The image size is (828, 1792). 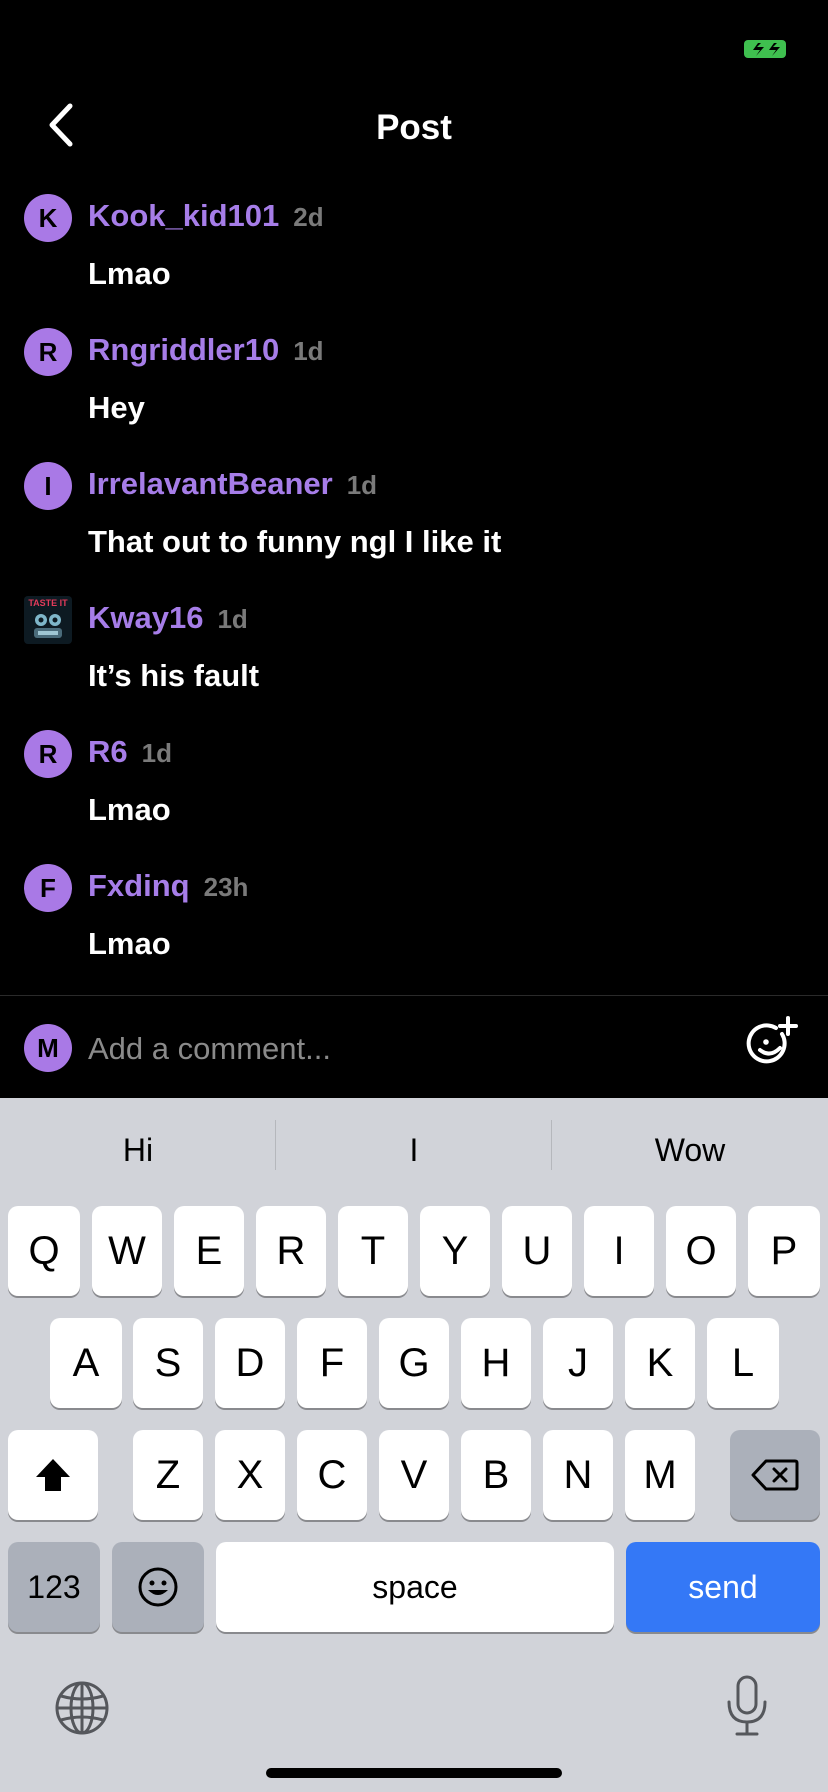 What do you see at coordinates (414, 1773) in the screenshot?
I see `home-indicator` at bounding box center [414, 1773].